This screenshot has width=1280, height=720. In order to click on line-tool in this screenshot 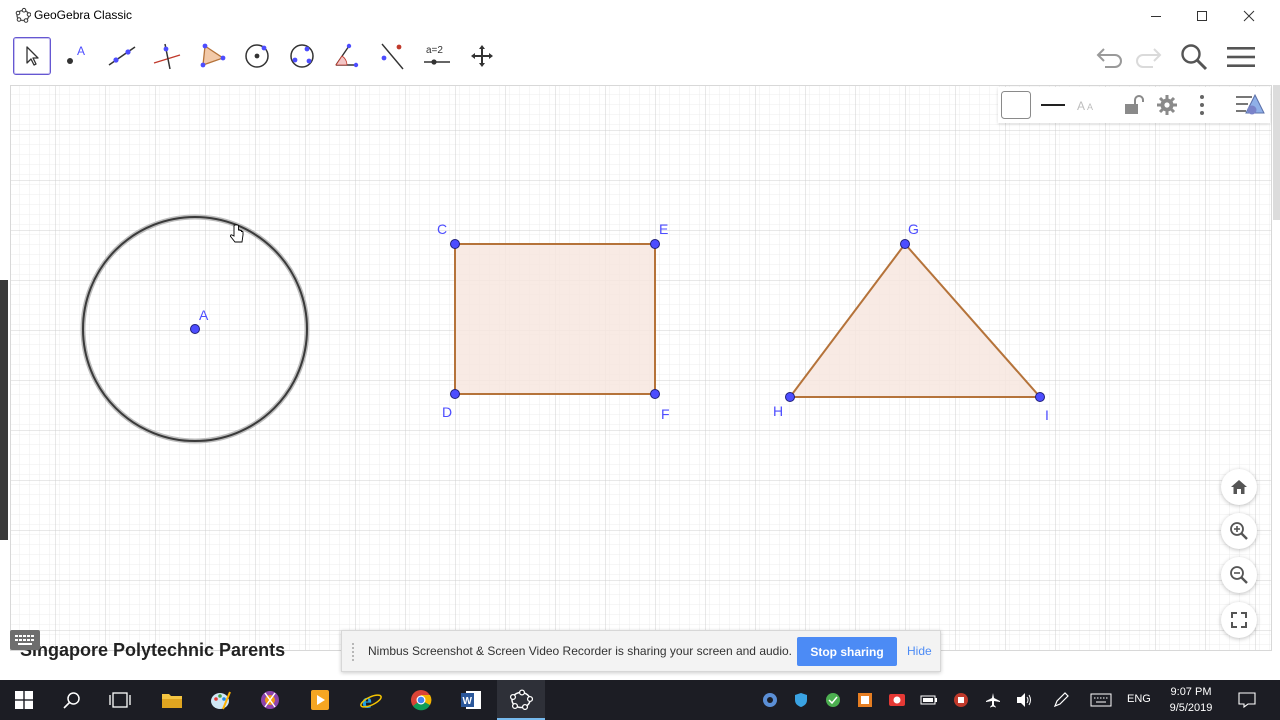, I will do `click(122, 56)`.